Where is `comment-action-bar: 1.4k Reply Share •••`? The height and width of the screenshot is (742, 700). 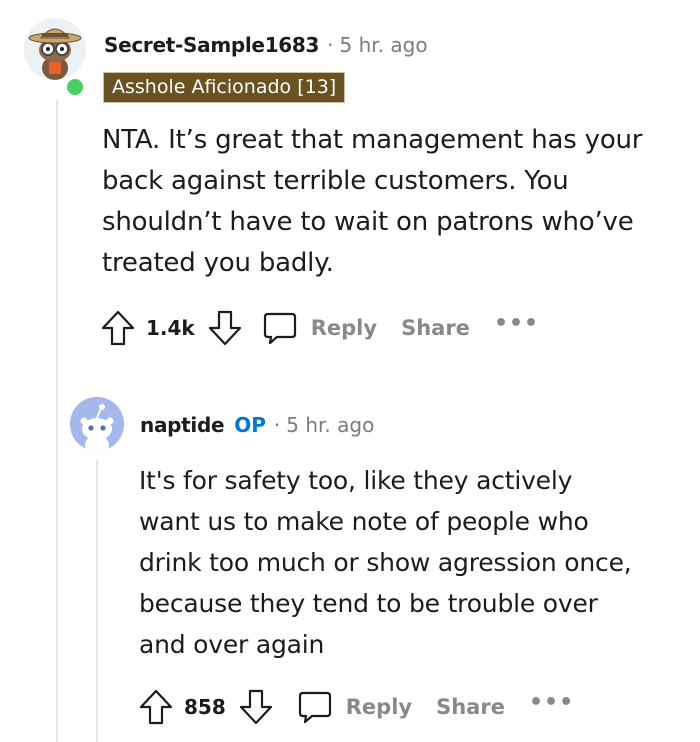
comment-action-bar: 1.4k Reply Share ••• is located at coordinates (319, 328).